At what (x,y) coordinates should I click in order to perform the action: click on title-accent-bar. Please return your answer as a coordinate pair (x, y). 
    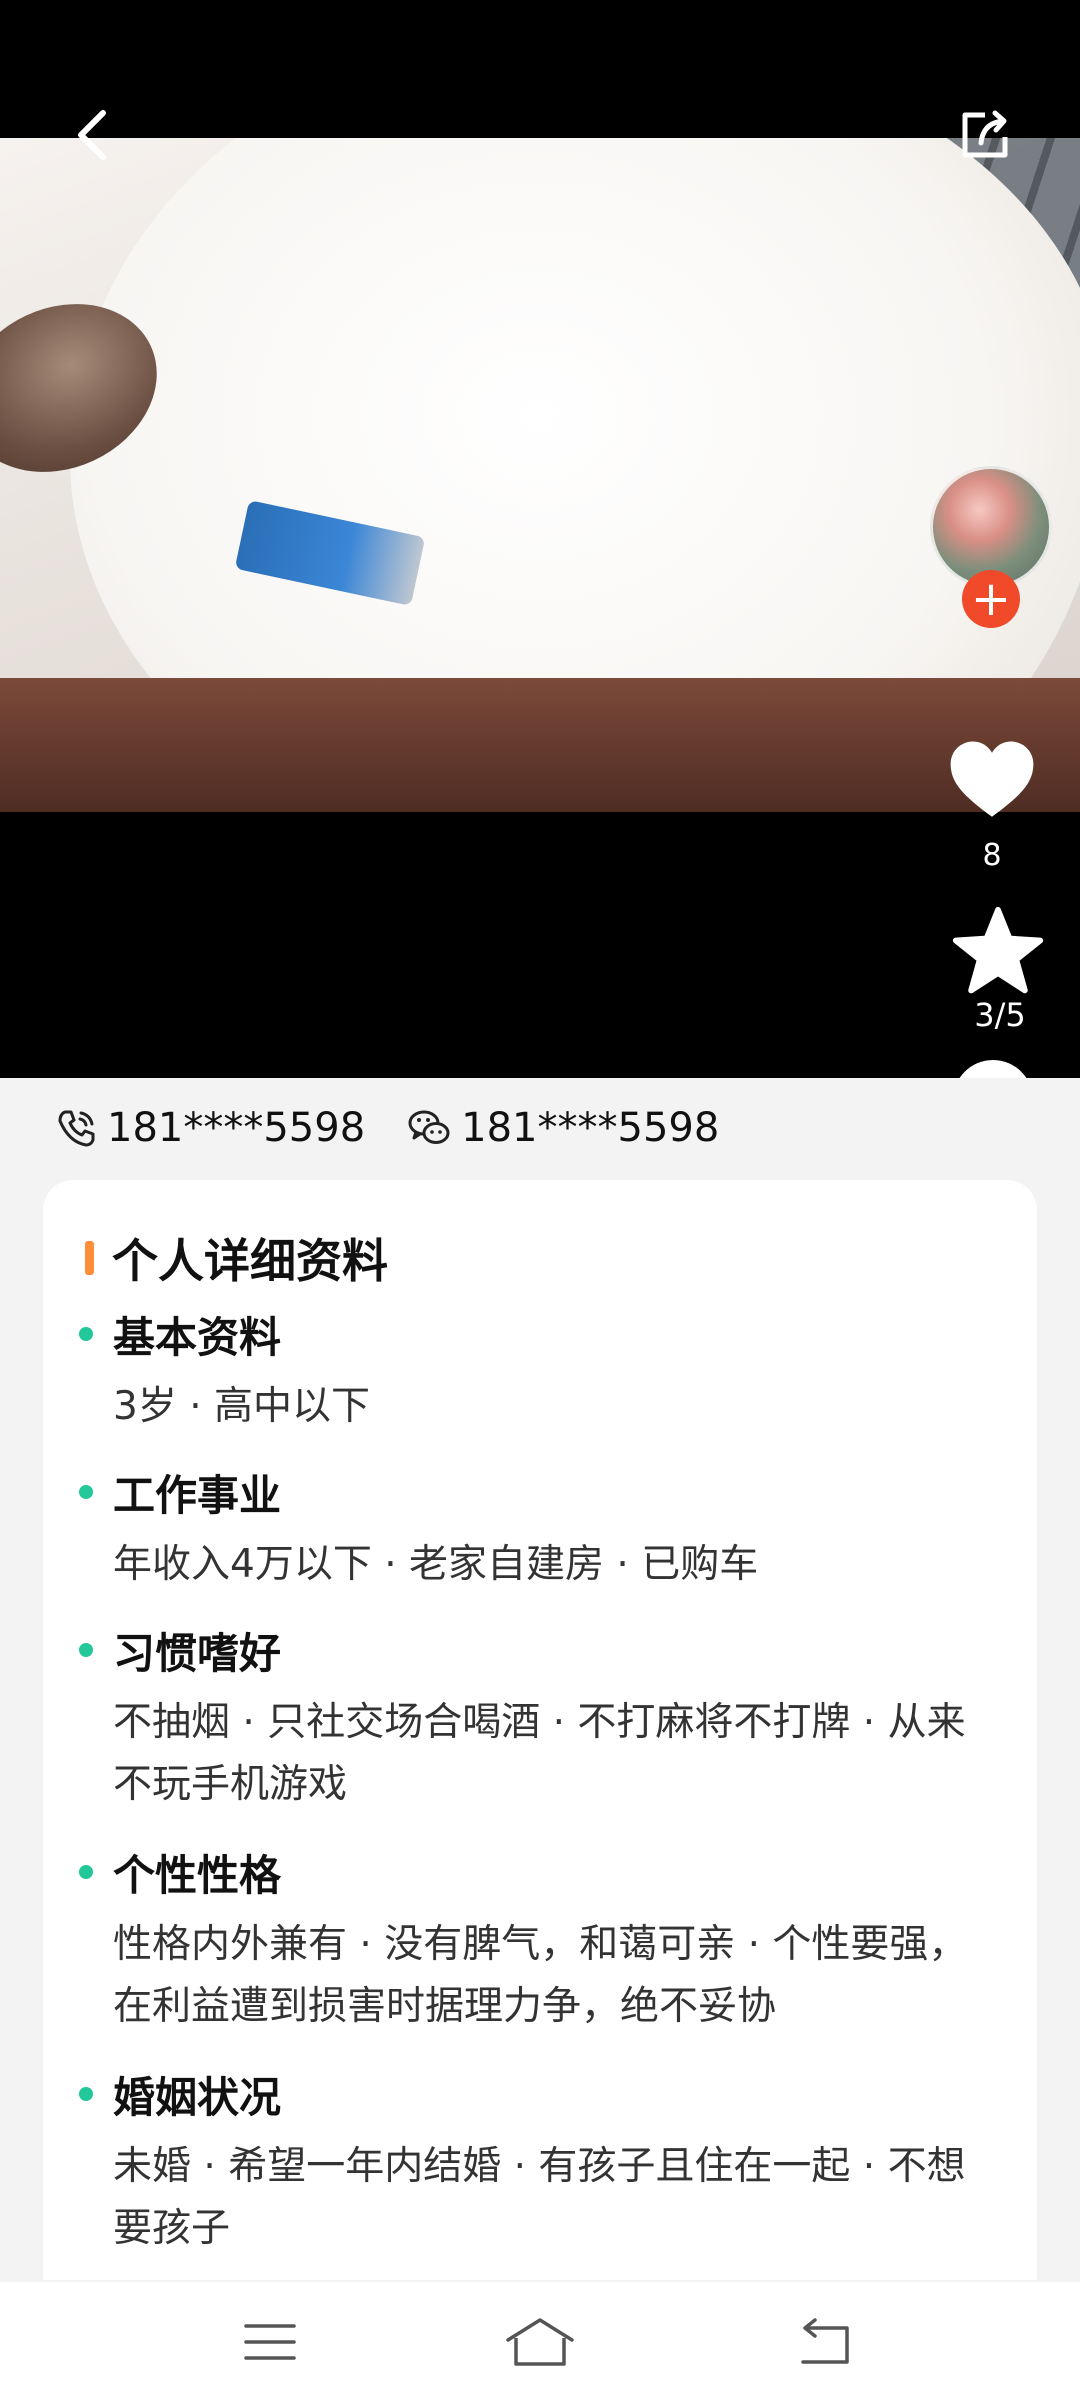
    Looking at the image, I should click on (89, 1258).